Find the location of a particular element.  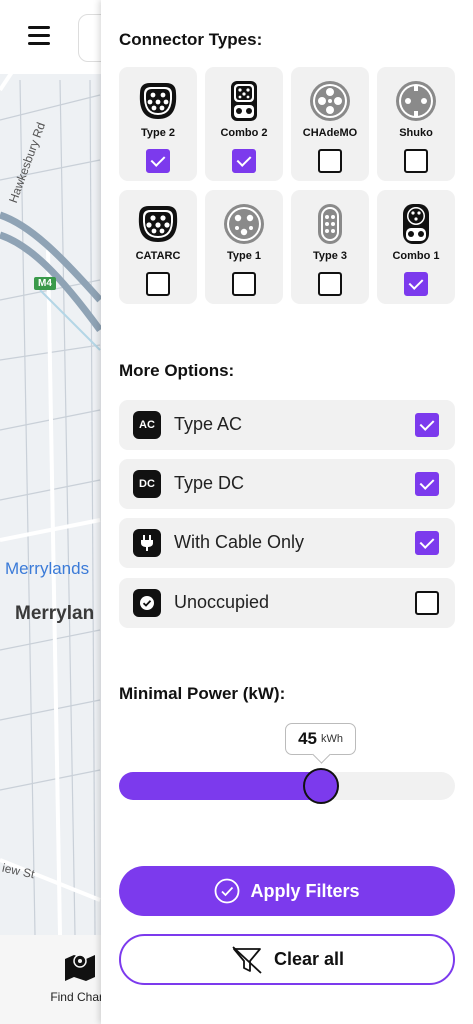

option-type-dc: DC Type DC is located at coordinates (287, 484).